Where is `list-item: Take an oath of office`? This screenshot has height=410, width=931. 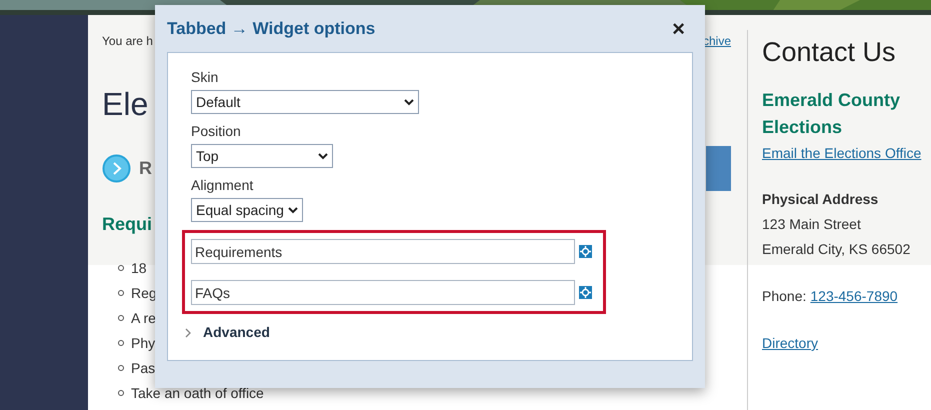 list-item: Take an oath of office is located at coordinates (197, 393).